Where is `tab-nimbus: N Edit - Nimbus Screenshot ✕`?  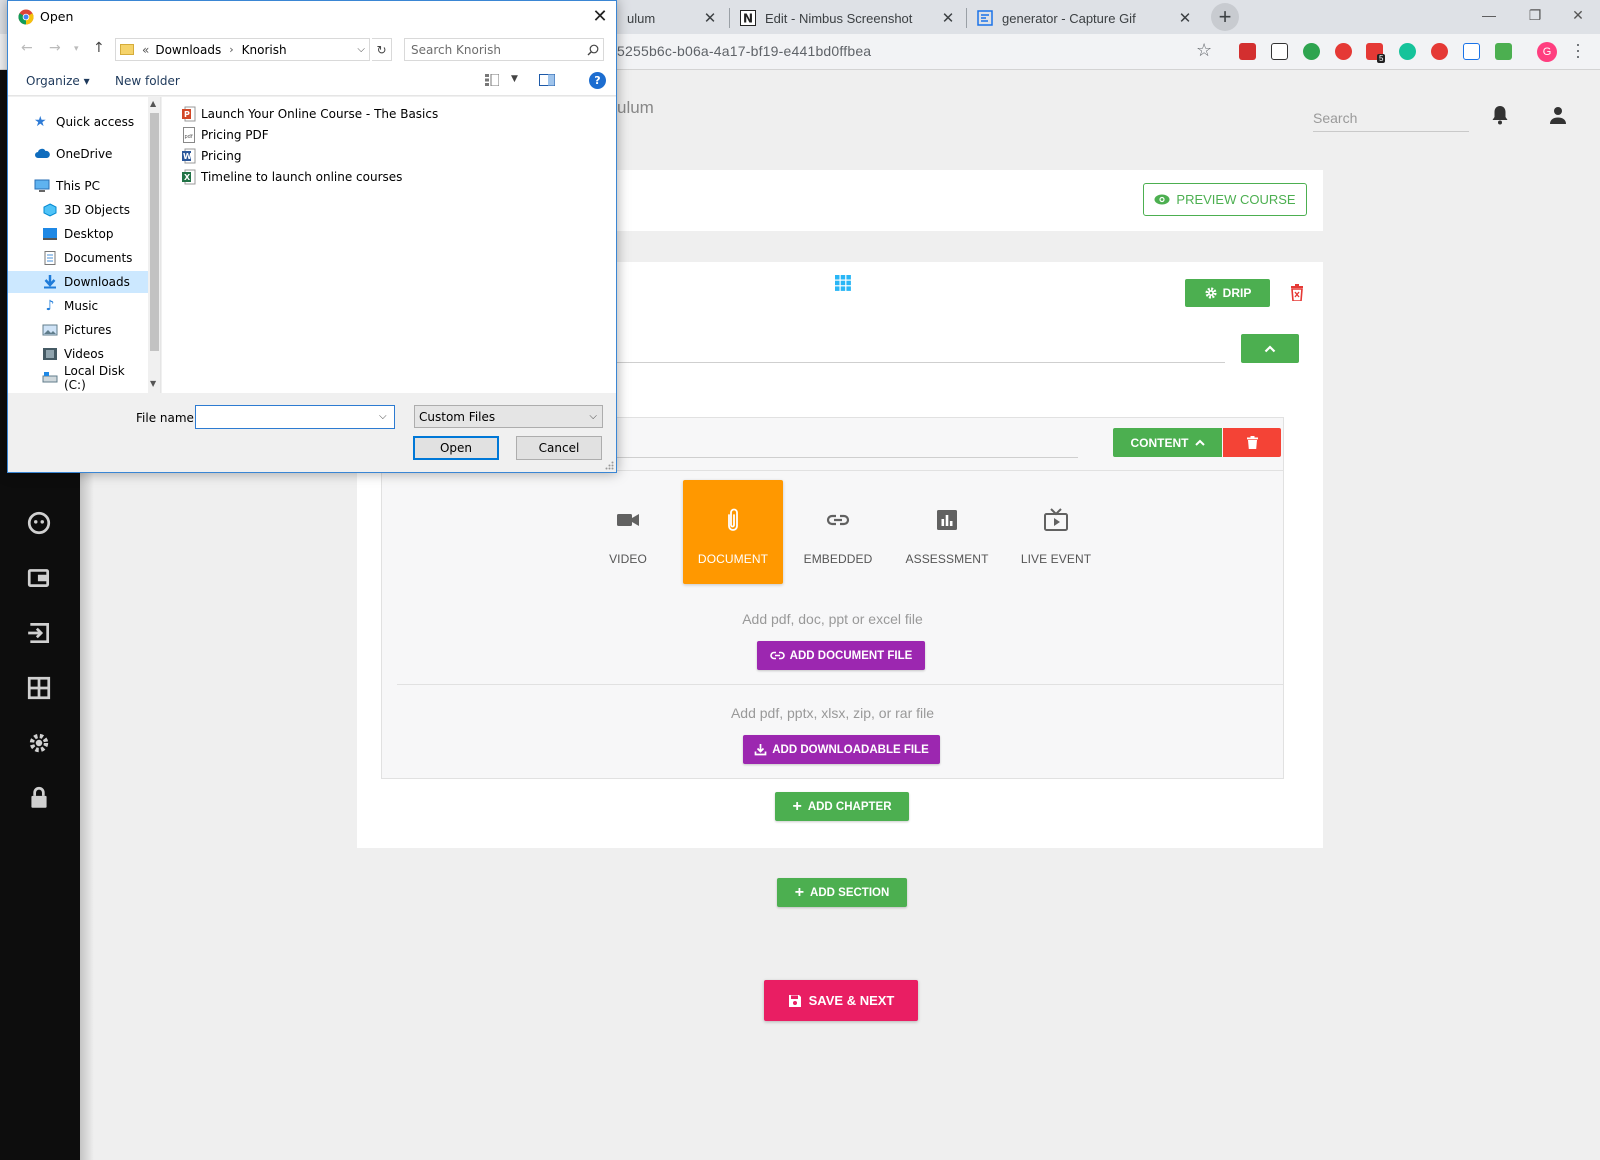
tab-nimbus: N Edit - Nimbus Screenshot ✕ is located at coordinates (848, 18).